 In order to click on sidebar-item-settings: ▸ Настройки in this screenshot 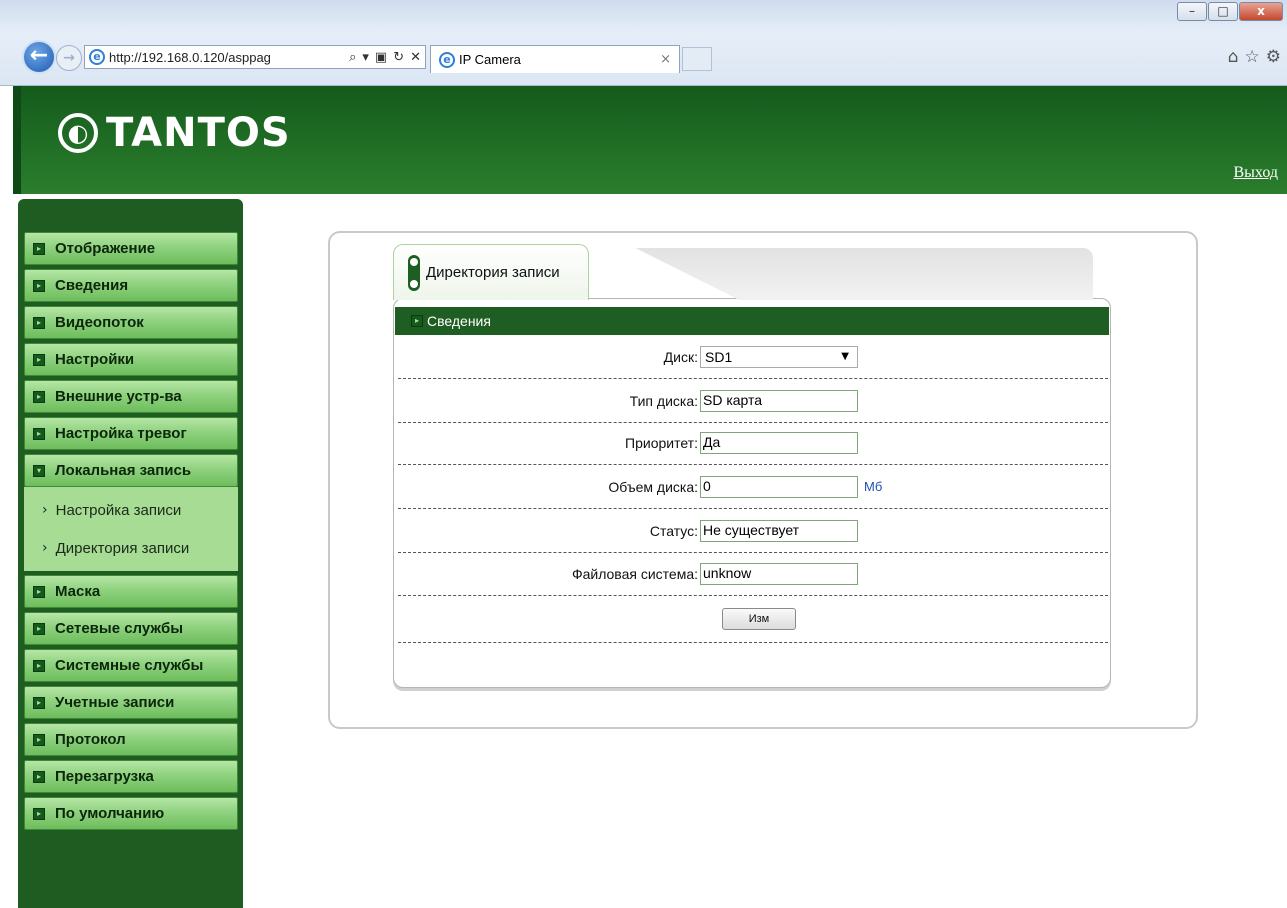, I will do `click(131, 359)`.